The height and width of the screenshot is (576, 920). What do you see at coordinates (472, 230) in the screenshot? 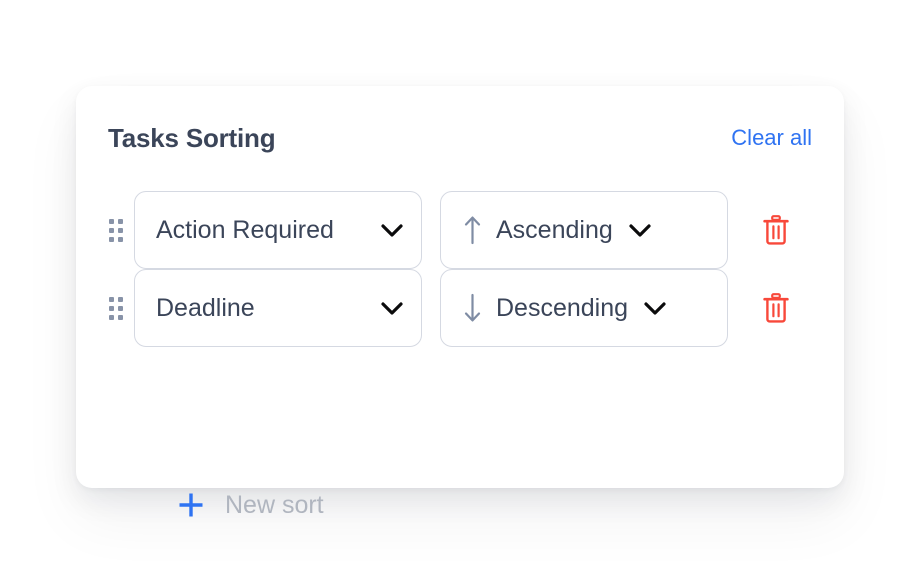
I see `arrow-up-icon` at bounding box center [472, 230].